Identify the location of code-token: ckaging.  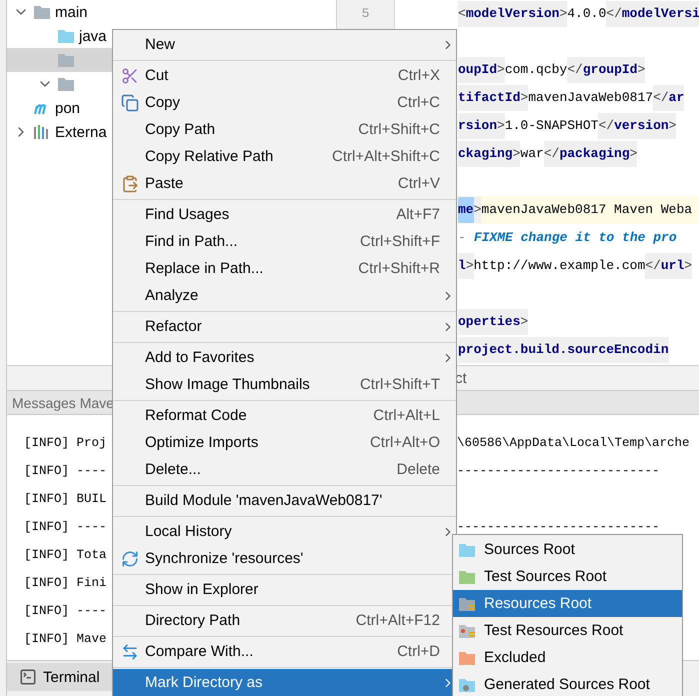
(485, 154).